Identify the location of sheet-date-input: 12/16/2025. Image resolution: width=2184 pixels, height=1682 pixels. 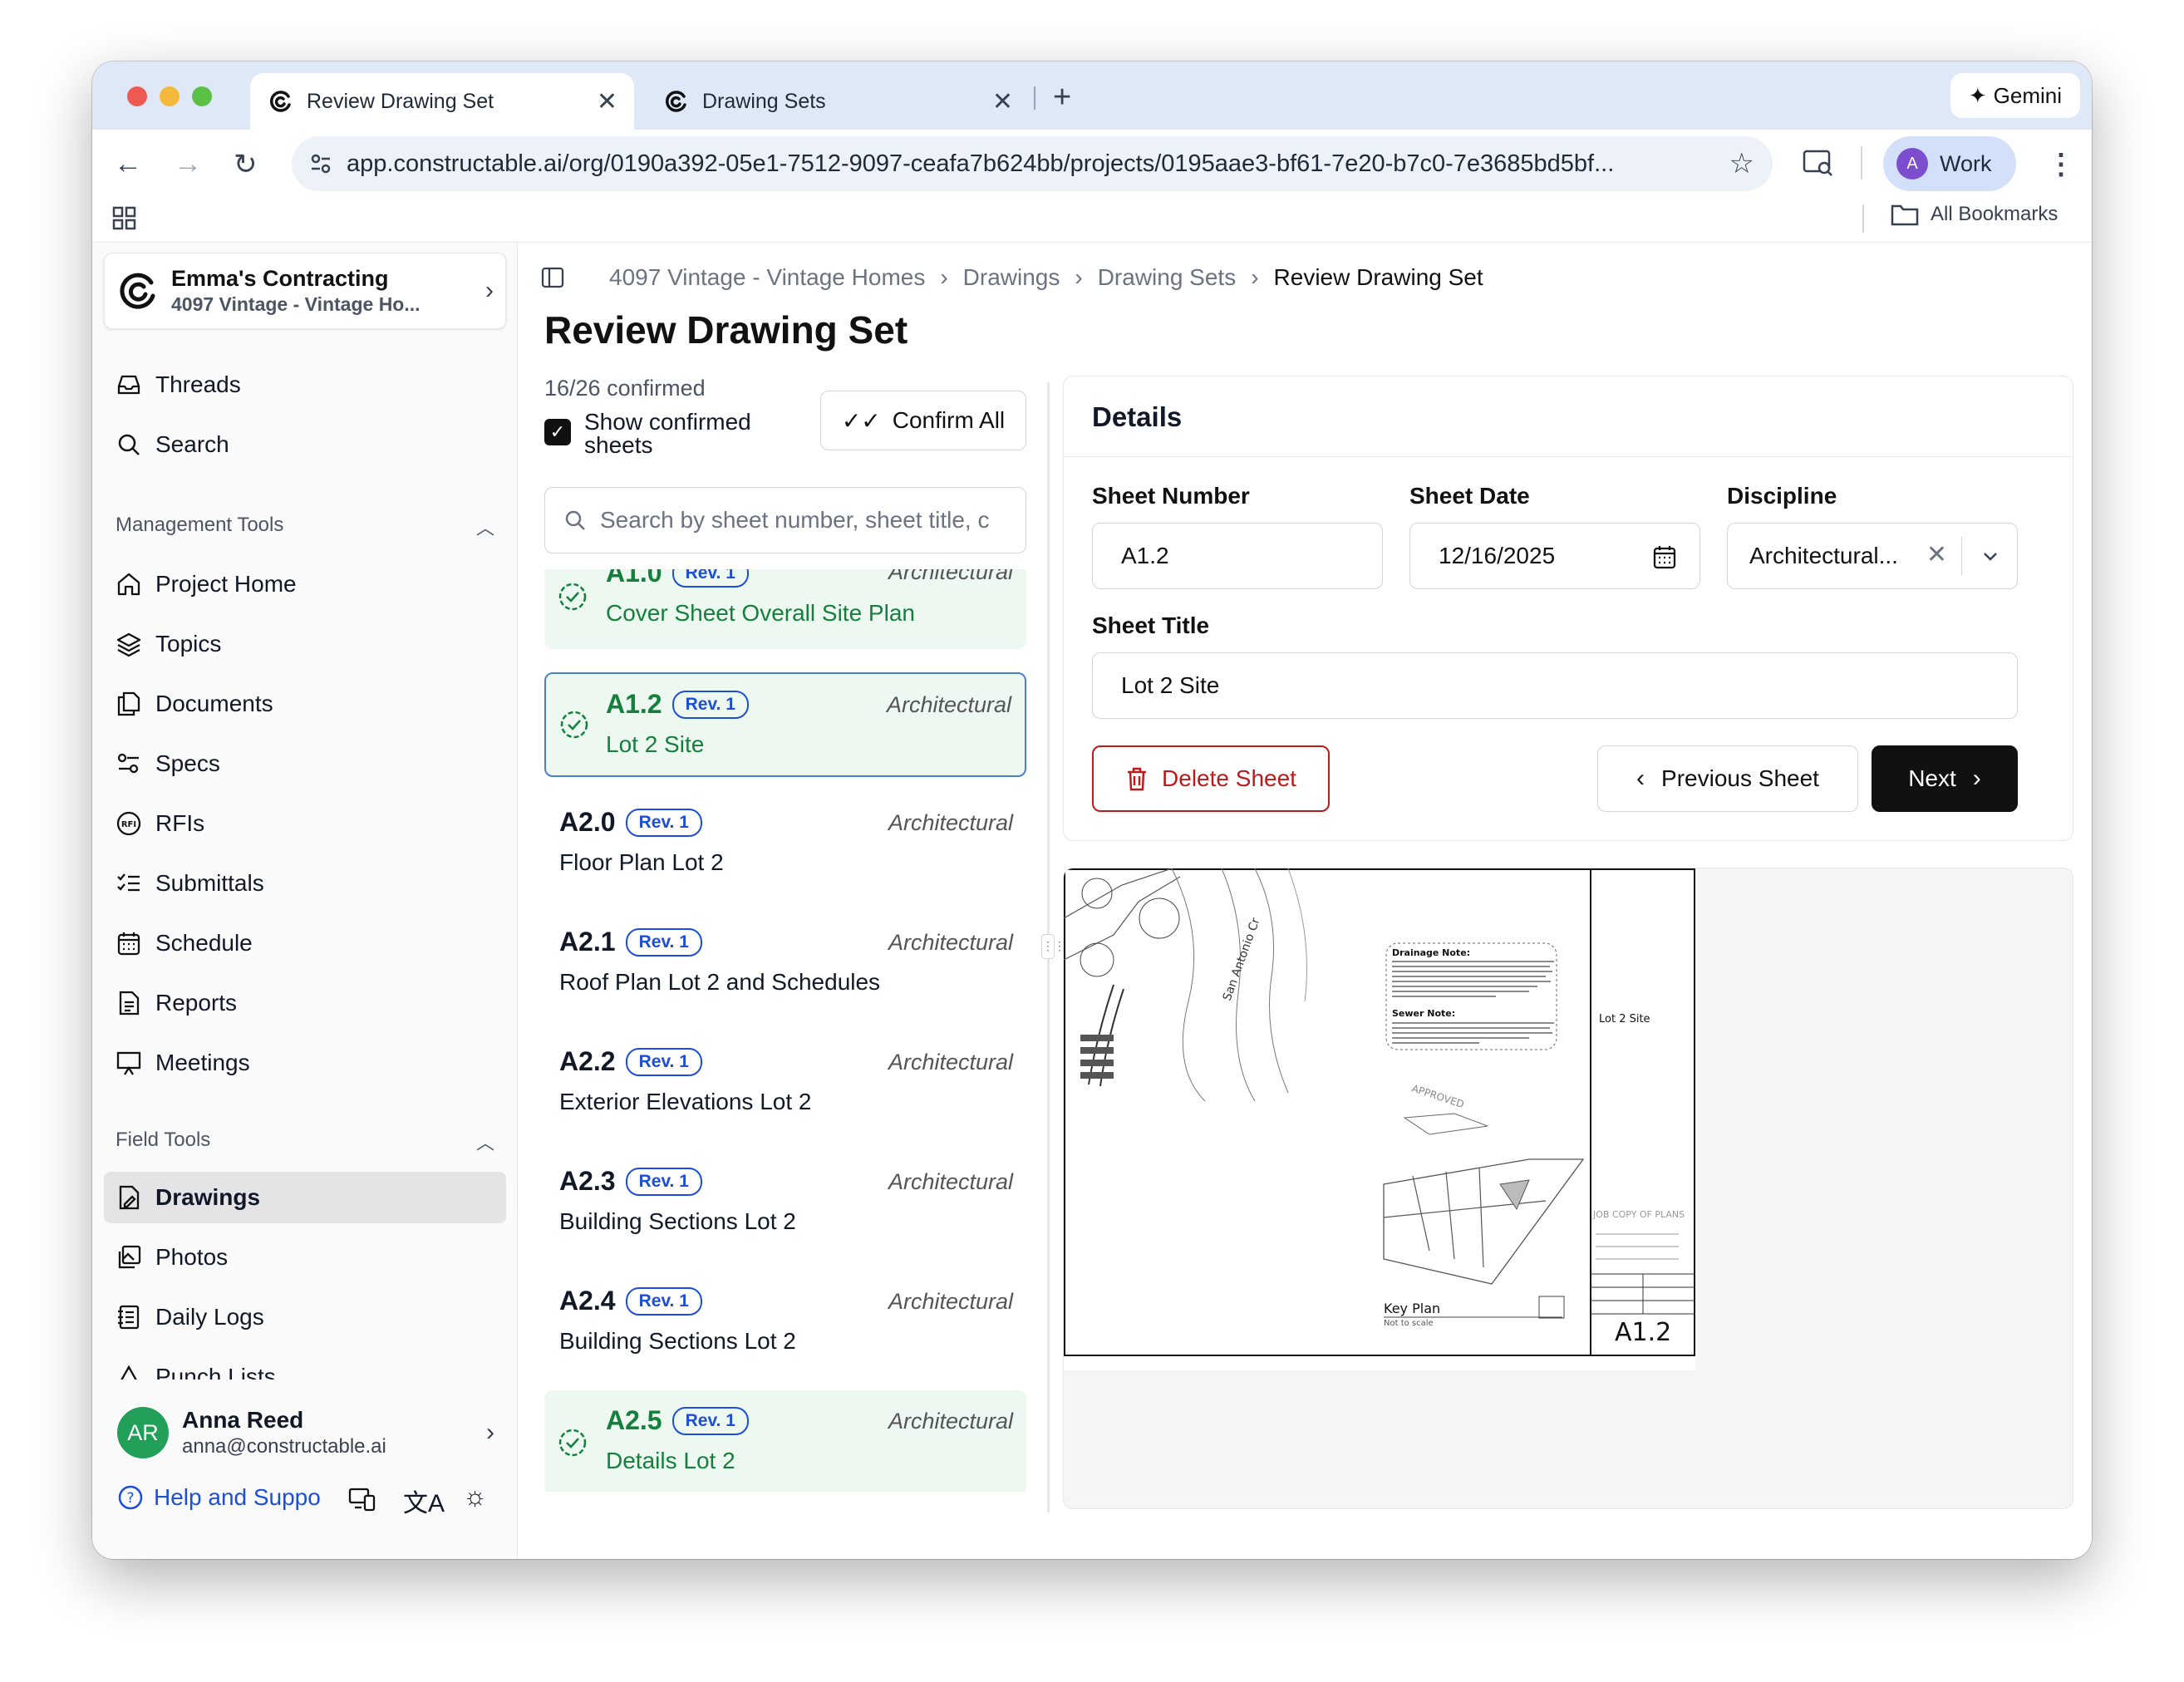
(1554, 556).